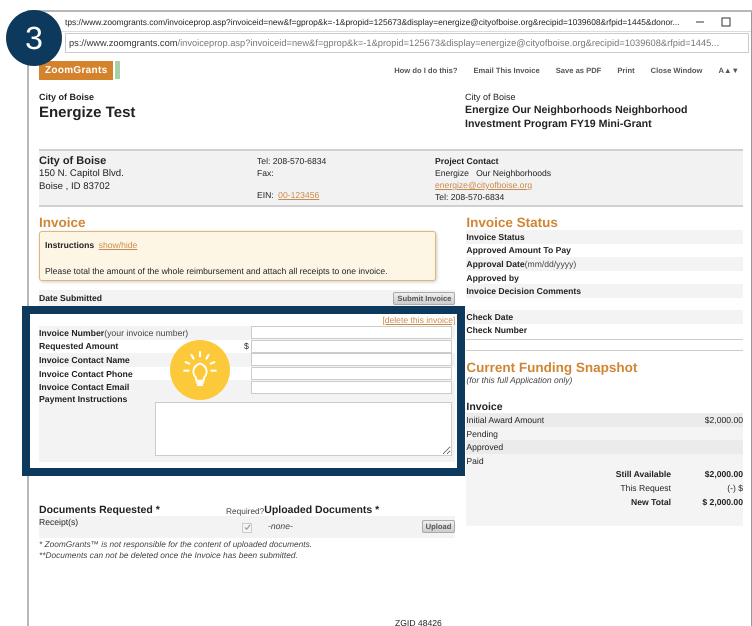  What do you see at coordinates (100, 510) in the screenshot?
I see `column-heading: Documents Requested *` at bounding box center [100, 510].